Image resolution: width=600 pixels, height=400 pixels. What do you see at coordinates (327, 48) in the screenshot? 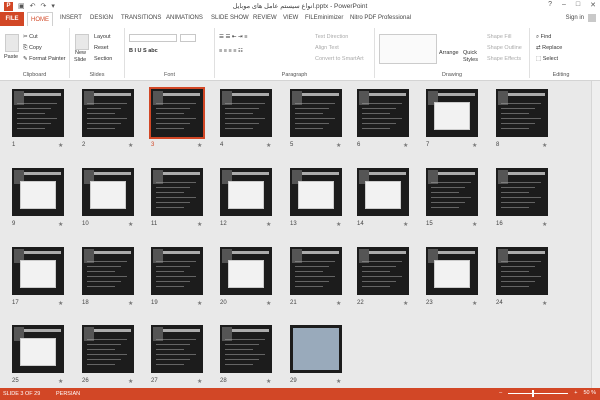
I see `align-text-button: Align Text` at bounding box center [327, 48].